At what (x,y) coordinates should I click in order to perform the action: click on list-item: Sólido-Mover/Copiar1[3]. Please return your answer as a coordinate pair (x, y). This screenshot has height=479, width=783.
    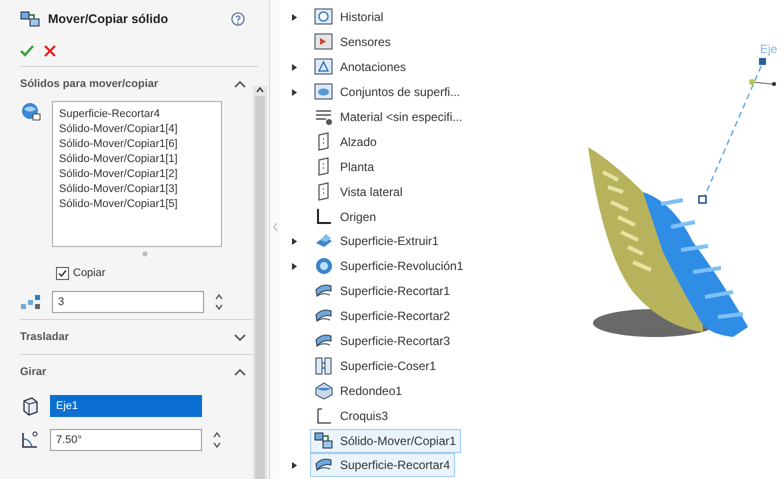
    Looking at the image, I should click on (137, 189).